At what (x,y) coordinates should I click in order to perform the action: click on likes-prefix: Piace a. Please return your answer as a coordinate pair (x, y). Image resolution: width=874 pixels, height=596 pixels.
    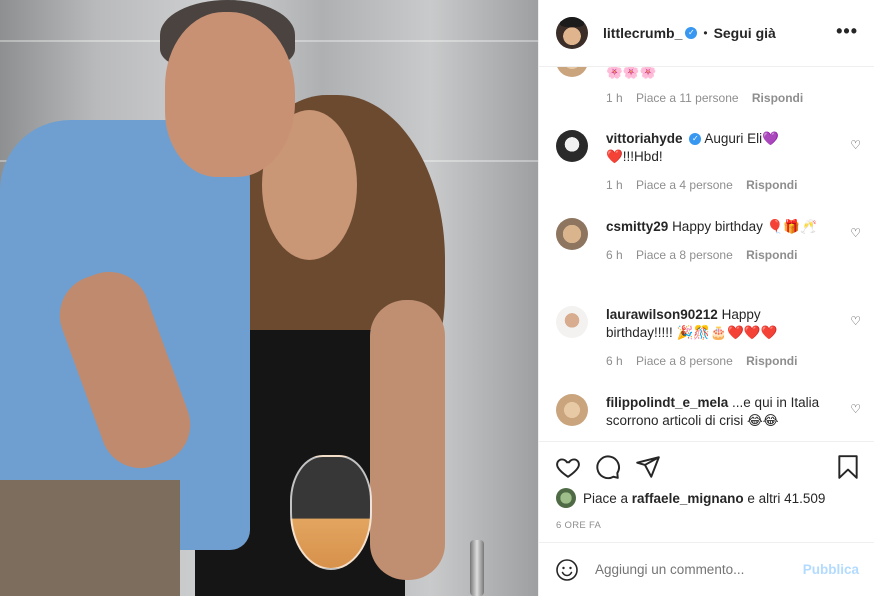
    Looking at the image, I should click on (606, 498).